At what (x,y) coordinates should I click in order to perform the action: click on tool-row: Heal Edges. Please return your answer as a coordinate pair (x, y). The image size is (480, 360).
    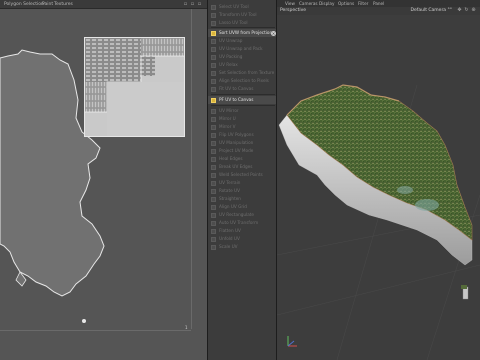
    Looking at the image, I should click on (242, 159).